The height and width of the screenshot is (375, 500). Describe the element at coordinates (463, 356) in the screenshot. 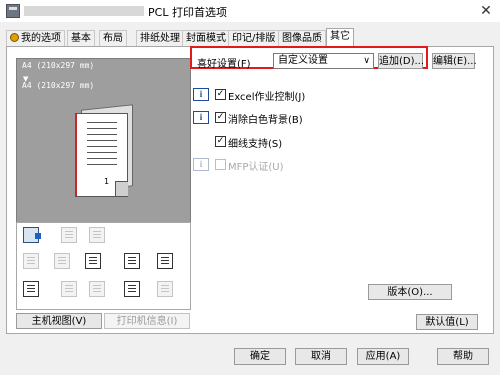

I see `help-button: 帮助` at that location.